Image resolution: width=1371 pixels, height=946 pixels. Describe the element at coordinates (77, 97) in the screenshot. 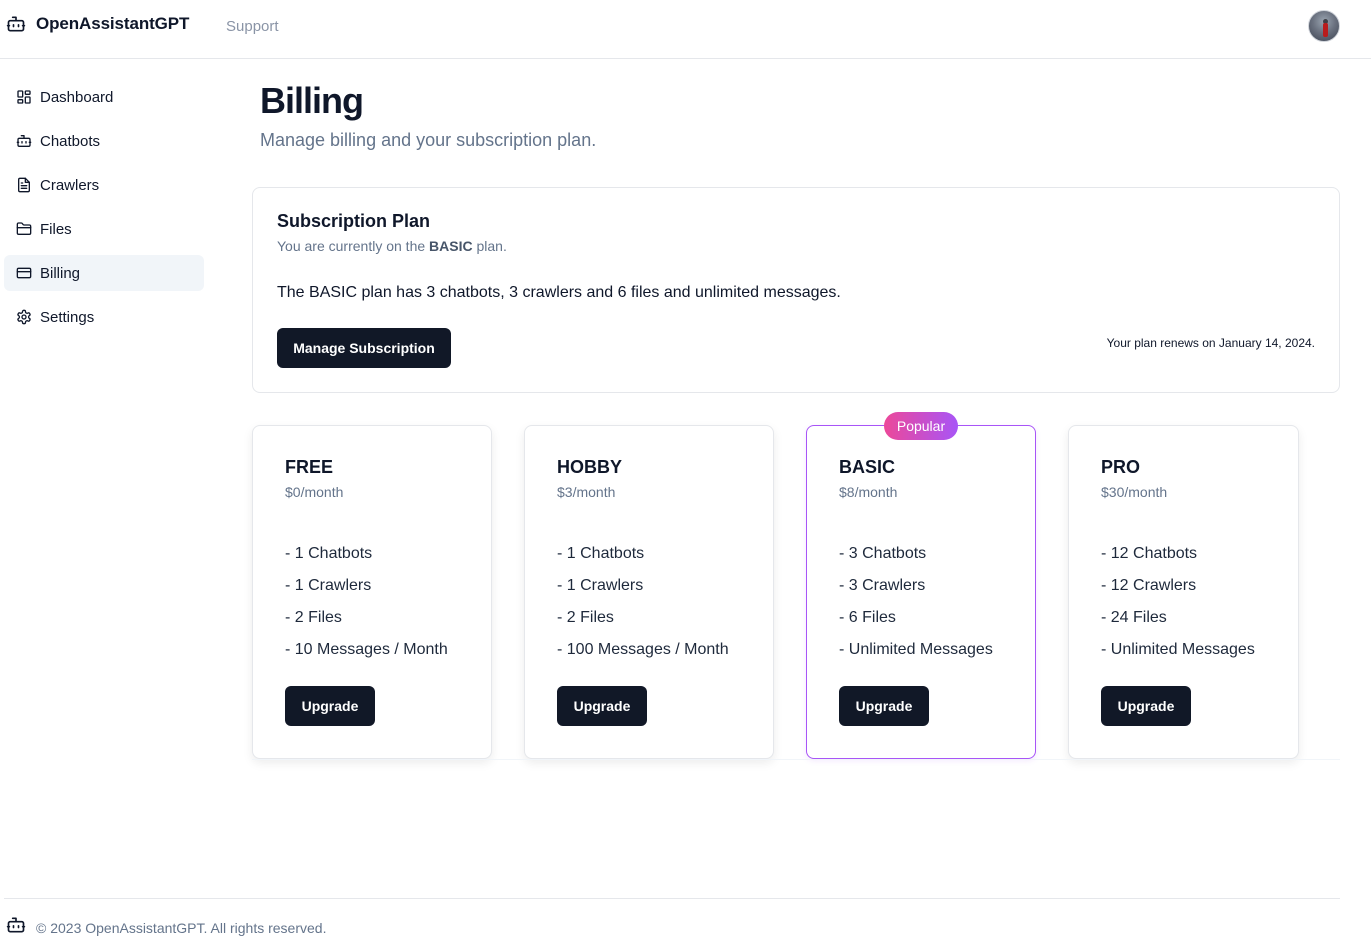

I see `sidebar-item-label: Dashboard` at that location.